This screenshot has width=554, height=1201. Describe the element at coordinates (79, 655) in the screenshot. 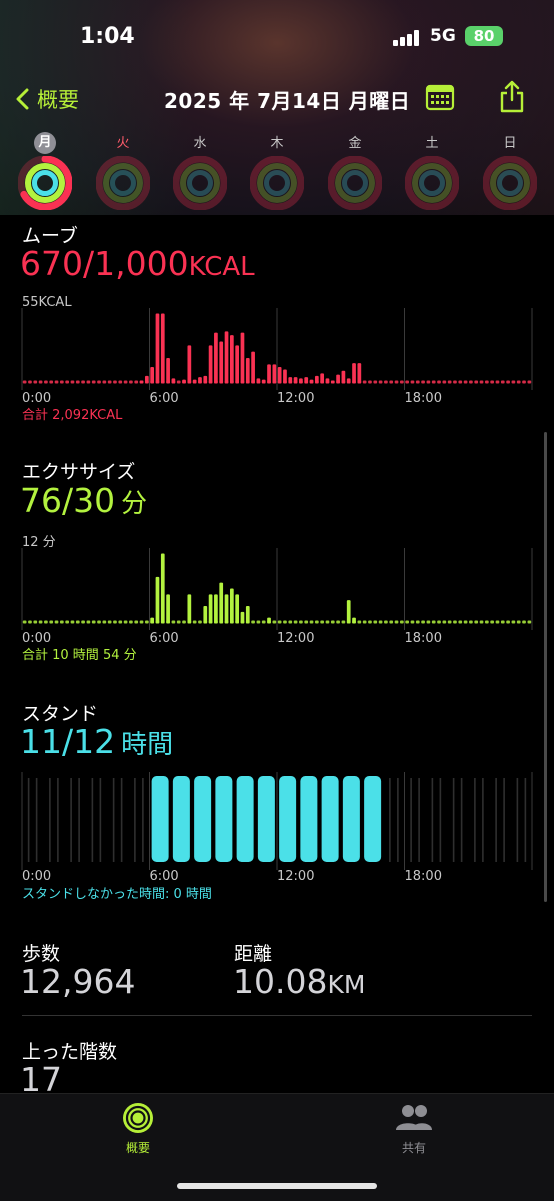

I see `chart-total: 合計 10 時間 54 分` at that location.